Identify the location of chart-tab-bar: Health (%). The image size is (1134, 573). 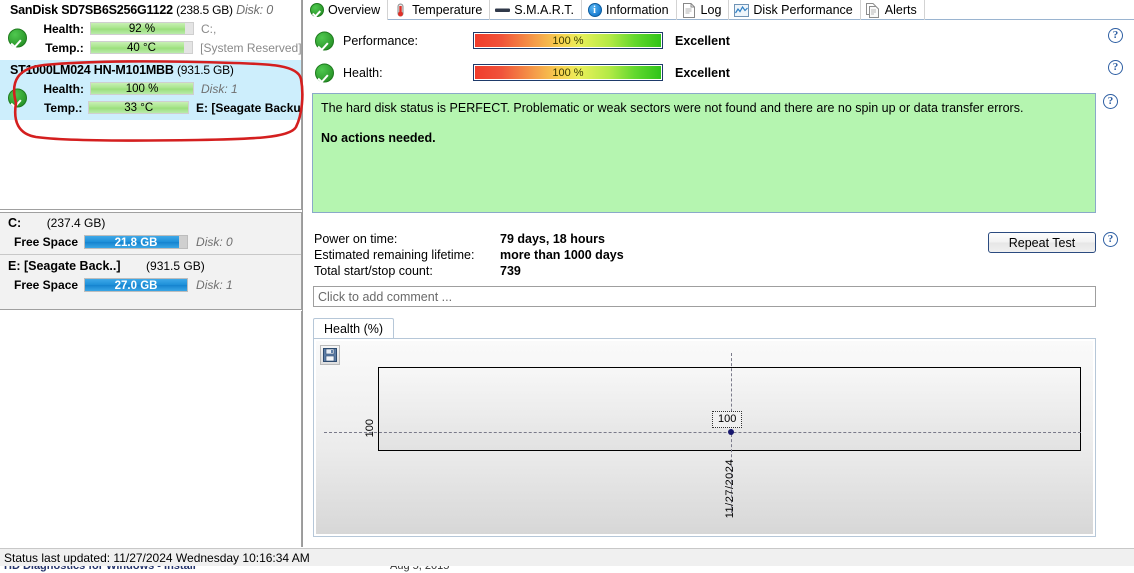
(354, 328).